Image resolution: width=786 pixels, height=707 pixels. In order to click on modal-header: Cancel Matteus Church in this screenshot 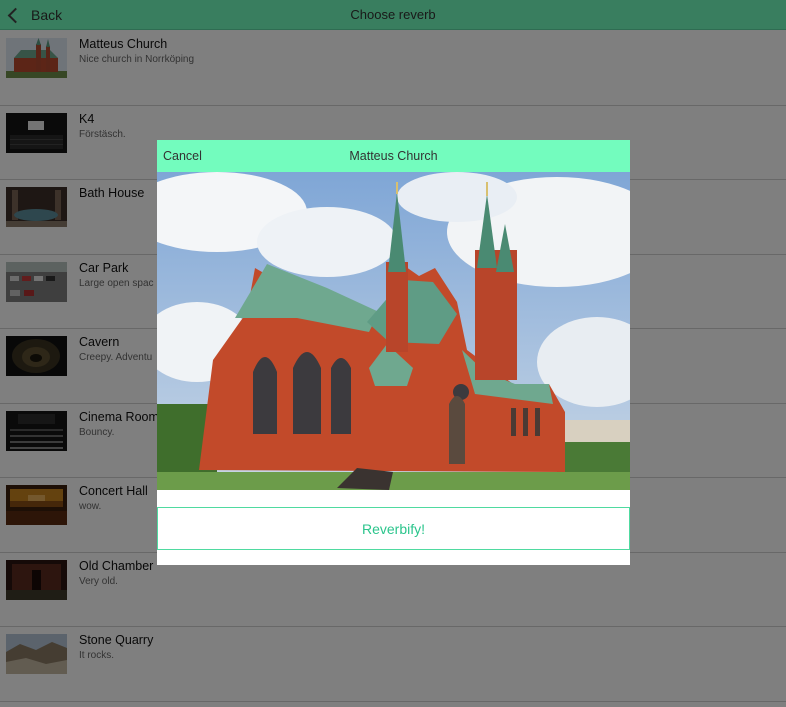, I will do `click(393, 156)`.